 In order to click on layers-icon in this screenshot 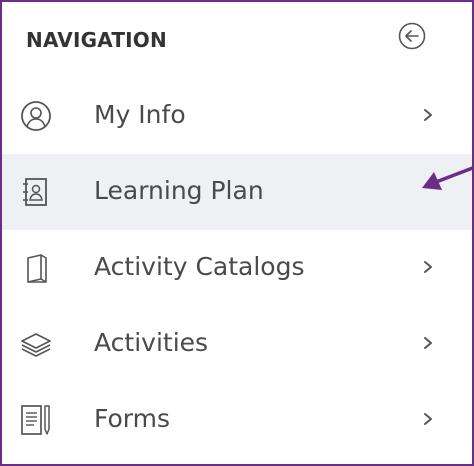, I will do `click(36, 345)`.